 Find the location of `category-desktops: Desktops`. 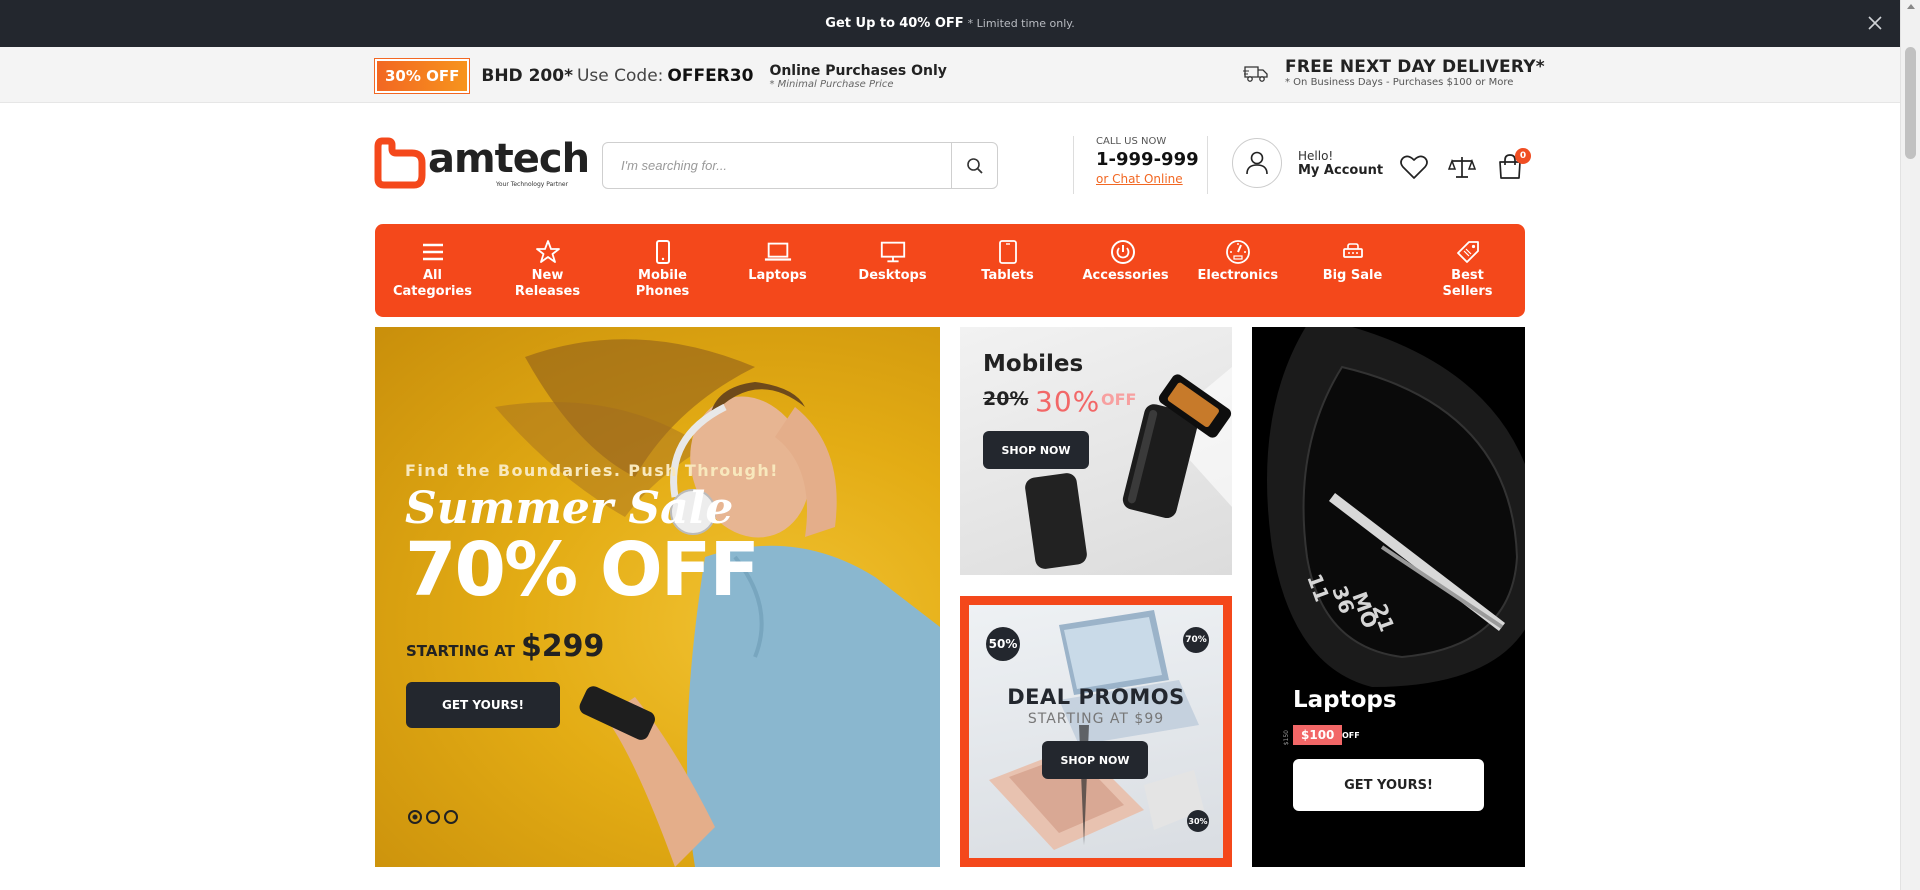

category-desktops: Desktops is located at coordinates (892, 270).